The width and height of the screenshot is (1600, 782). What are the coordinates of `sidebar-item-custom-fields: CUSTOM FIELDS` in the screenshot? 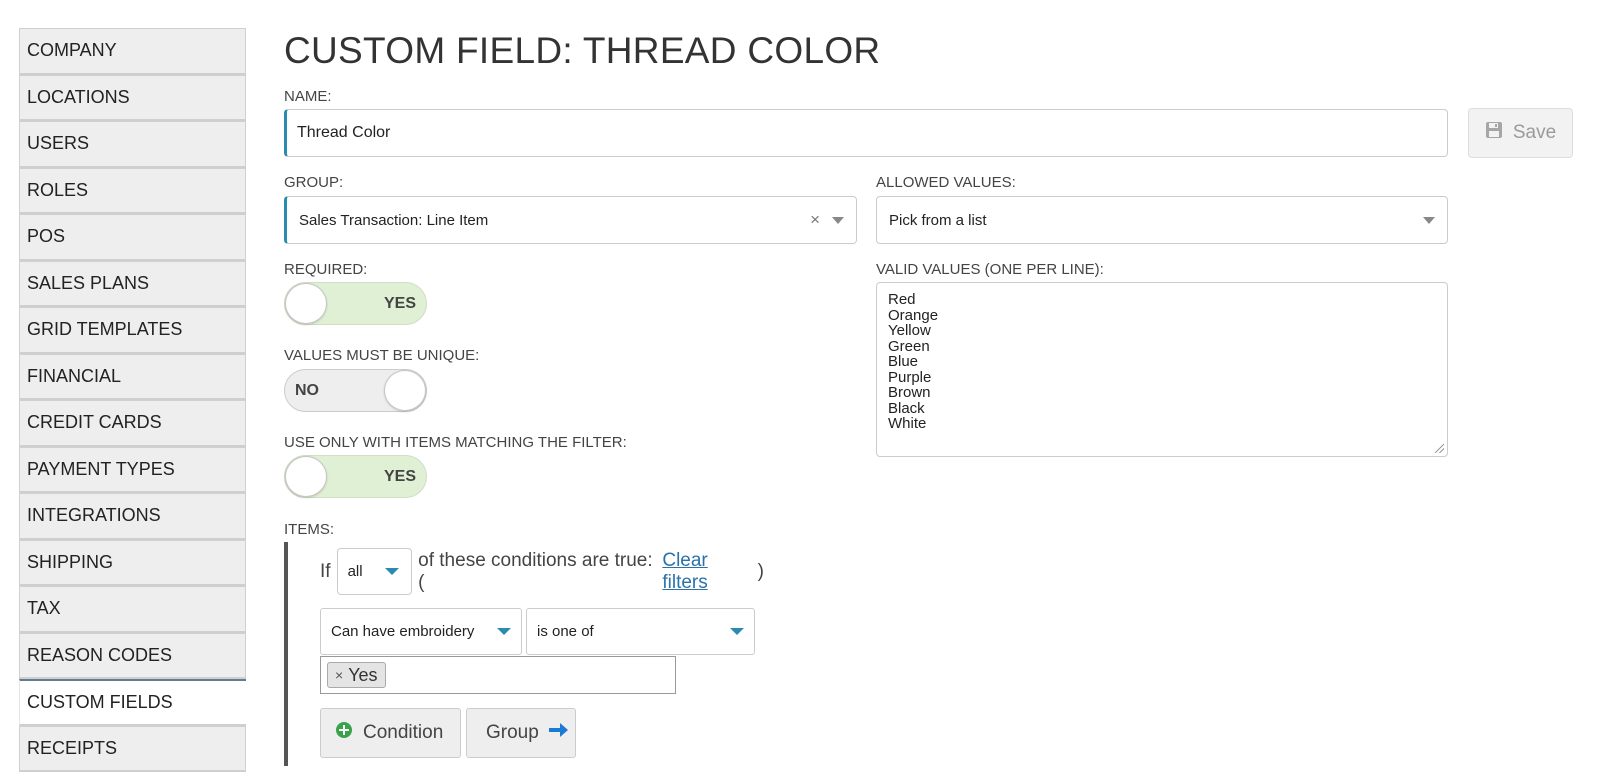 It's located at (132, 702).